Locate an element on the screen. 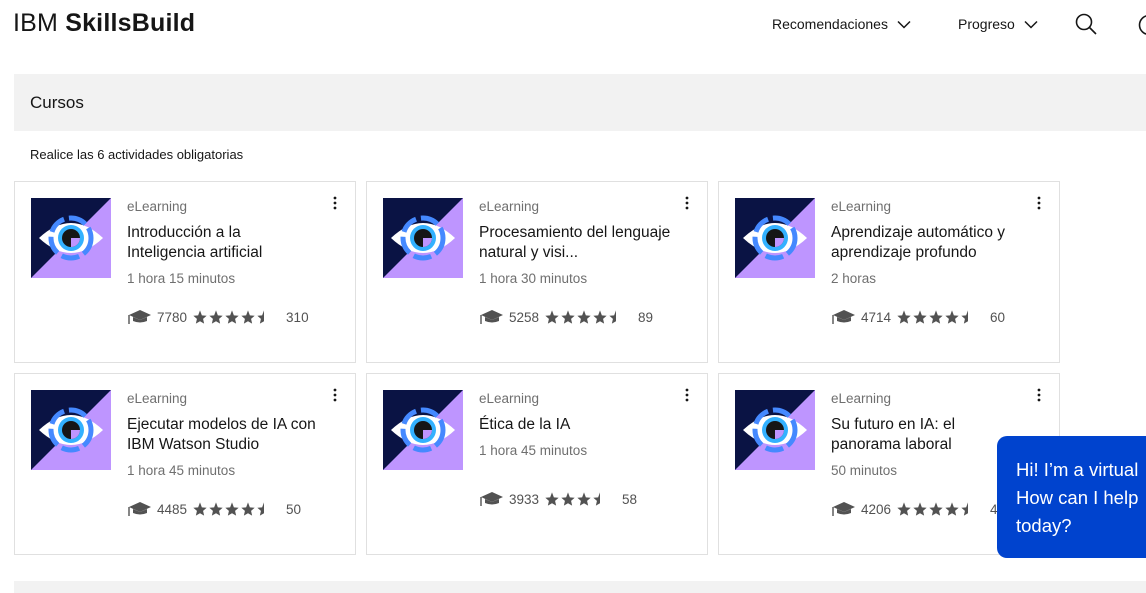 This screenshot has height=593, width=1146. nav-progress-label: Progreso is located at coordinates (986, 24).